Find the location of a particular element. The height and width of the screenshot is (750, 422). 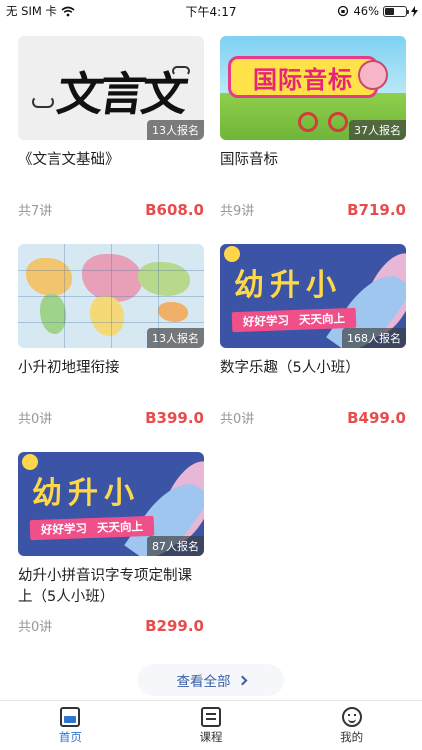

smile-icon is located at coordinates (351, 716).